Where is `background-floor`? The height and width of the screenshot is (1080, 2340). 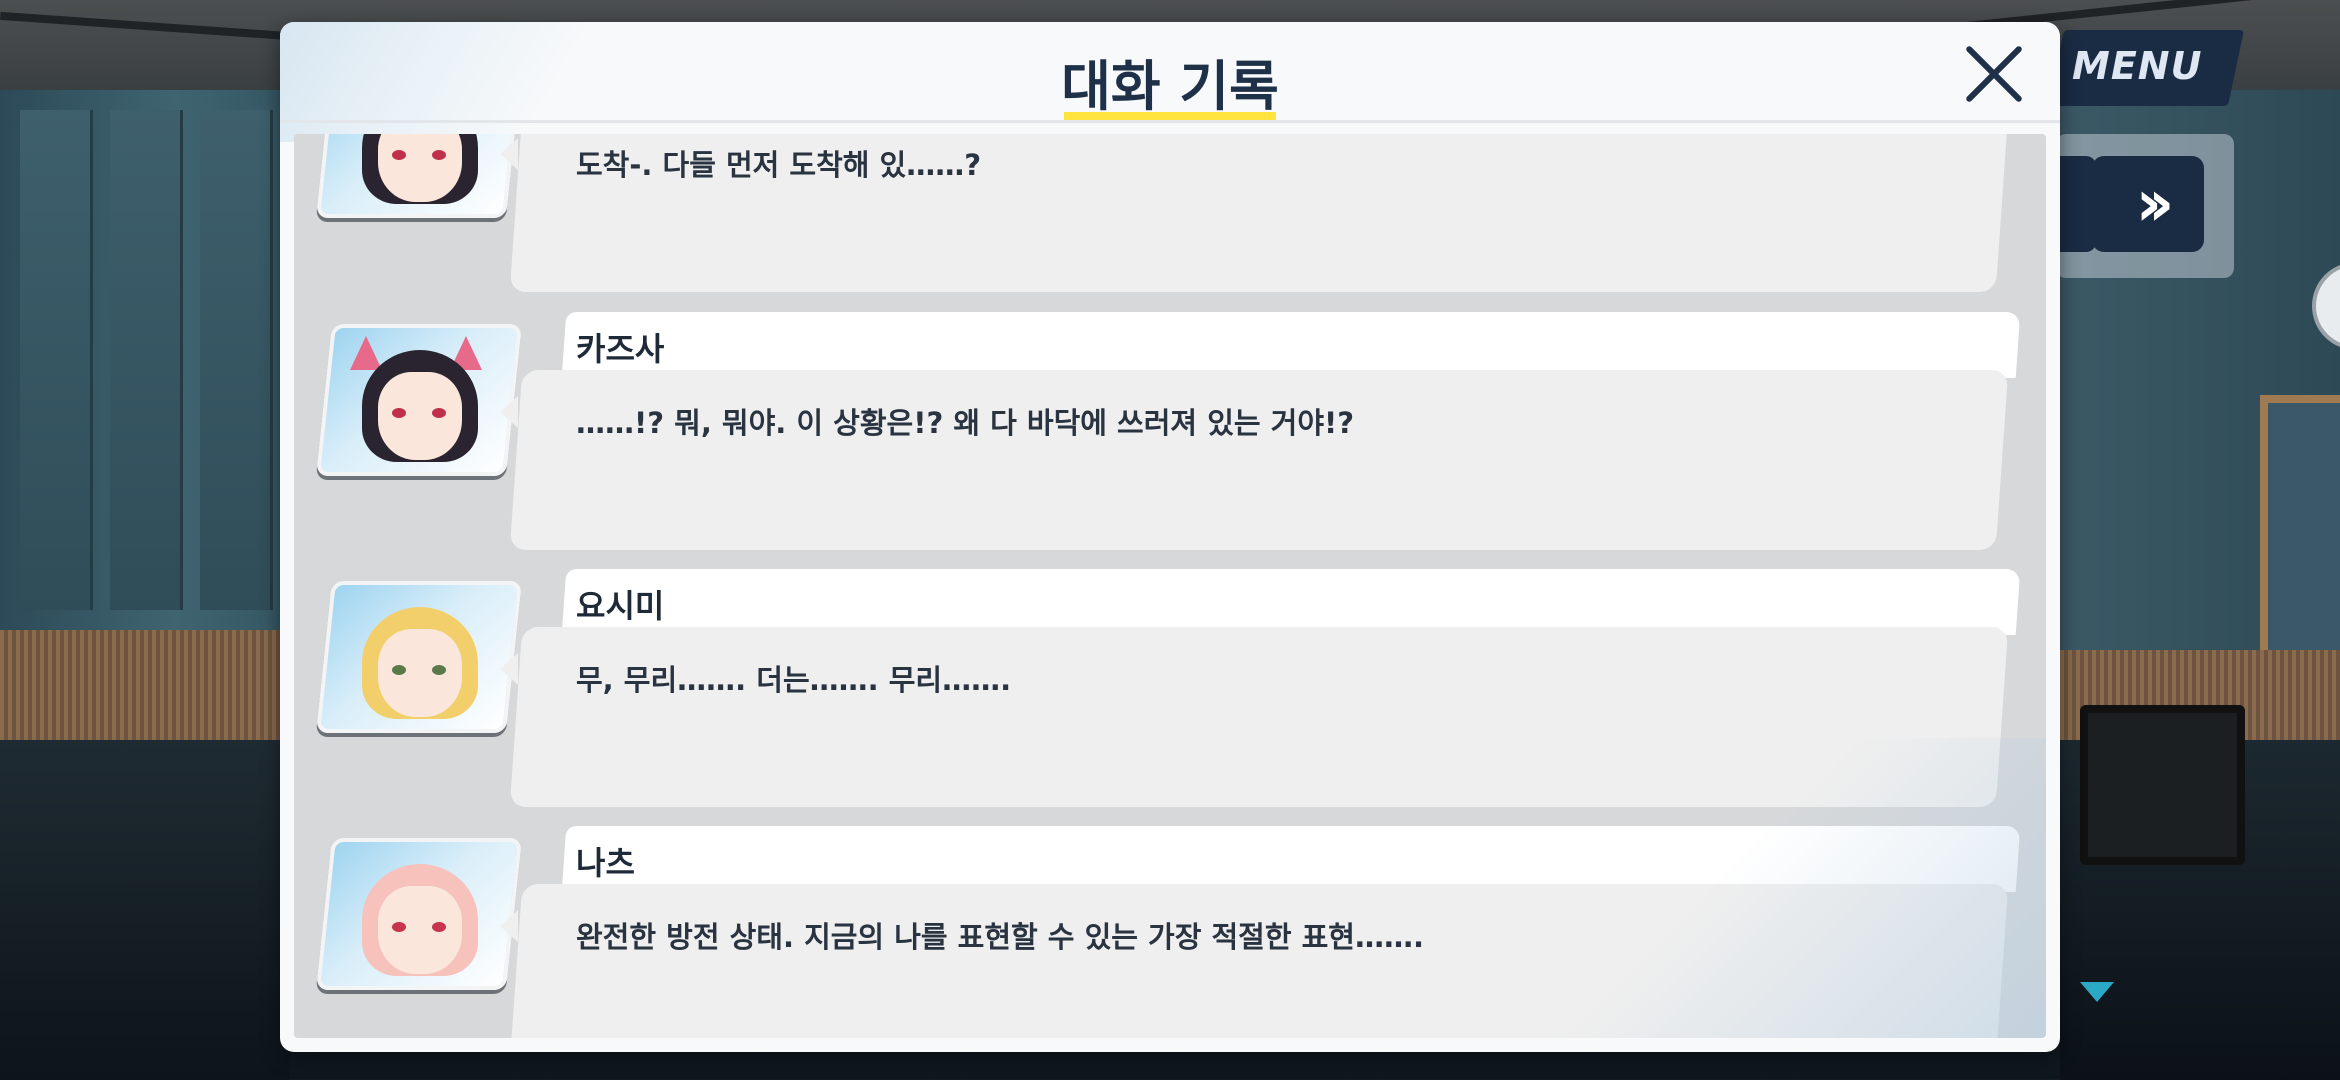
background-floor is located at coordinates (145, 910).